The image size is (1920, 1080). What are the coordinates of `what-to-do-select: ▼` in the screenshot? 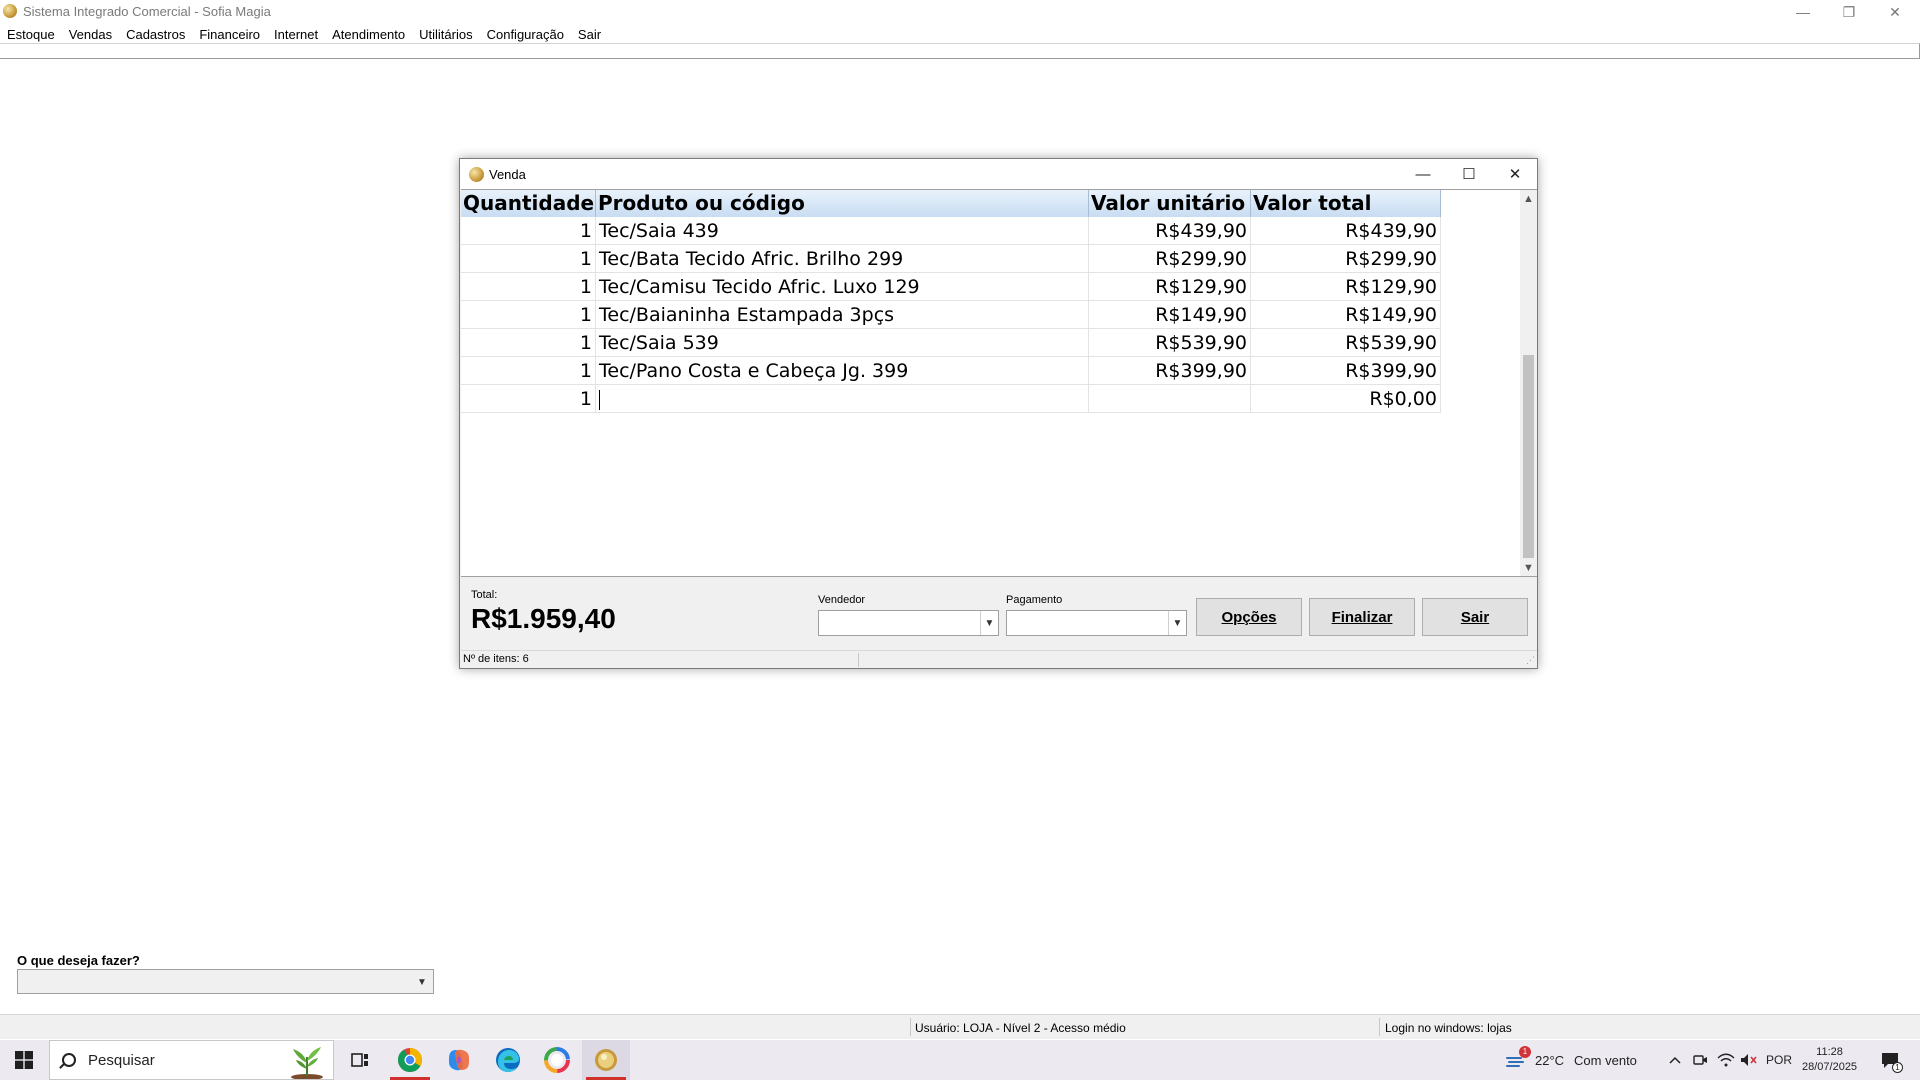 It's located at (225, 981).